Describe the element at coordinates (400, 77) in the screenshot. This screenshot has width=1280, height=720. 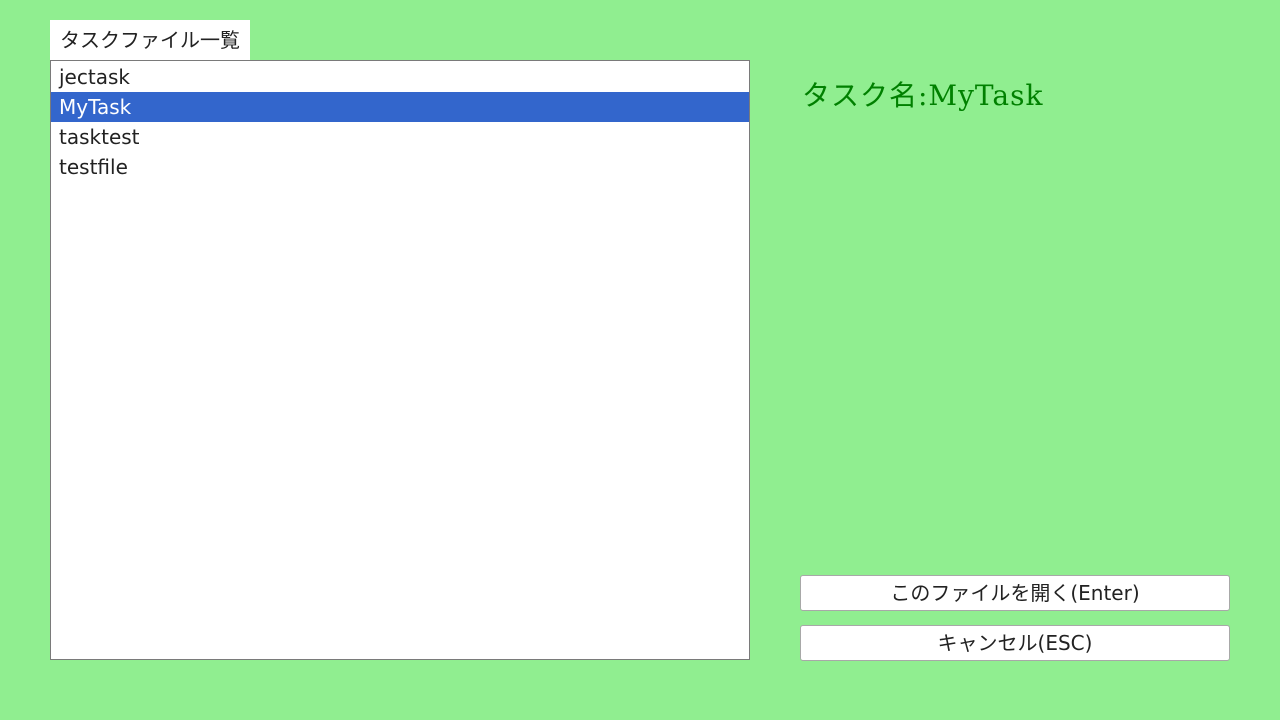
I see `list-item: jectask` at that location.